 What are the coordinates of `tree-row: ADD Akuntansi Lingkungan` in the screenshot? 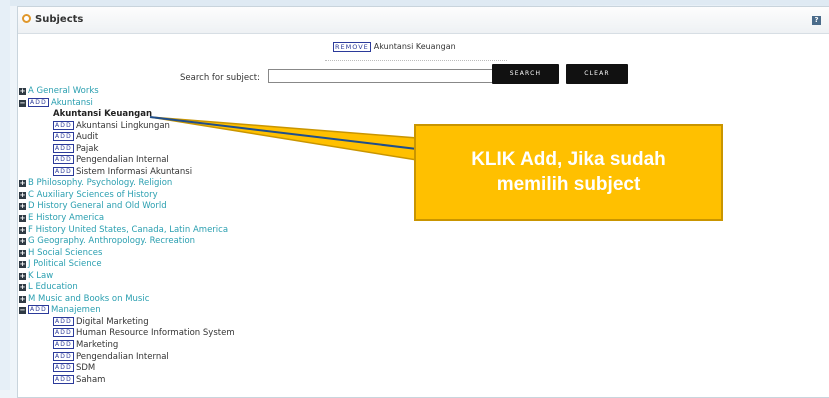 It's located at (127, 126).